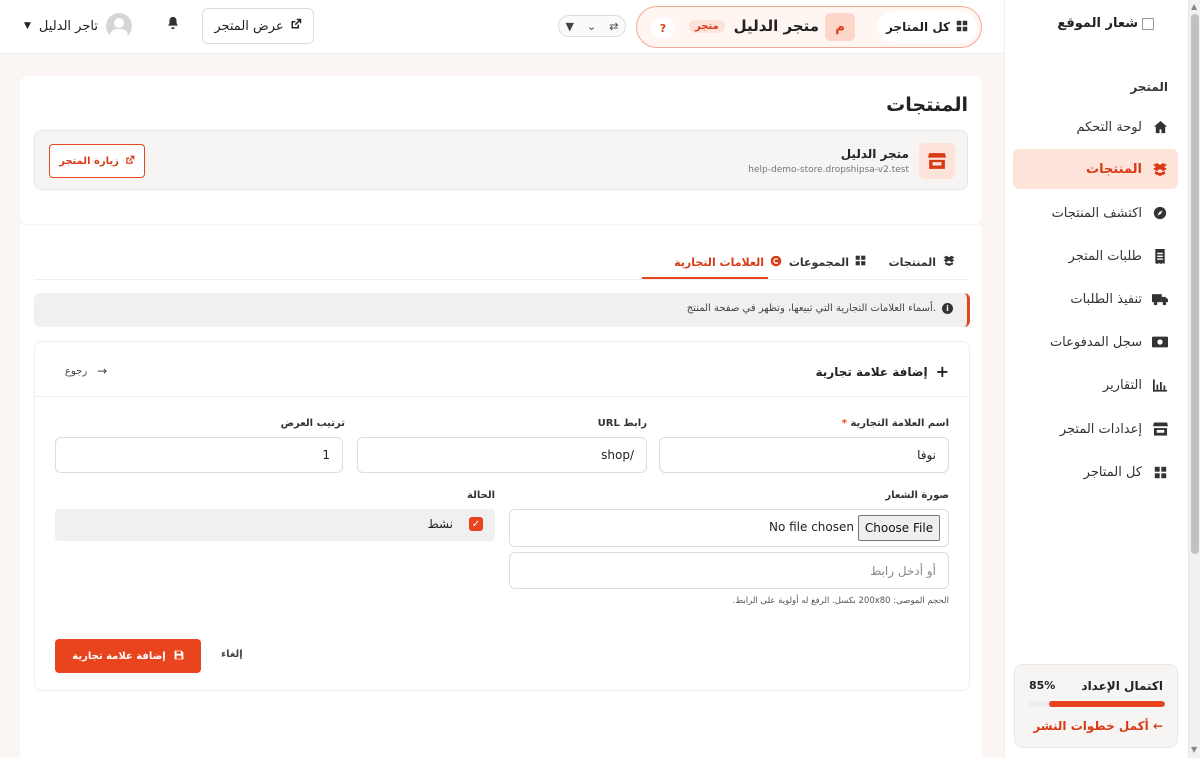 The height and width of the screenshot is (758, 1200). What do you see at coordinates (199, 455) in the screenshot?
I see `display-order-input: 1` at bounding box center [199, 455].